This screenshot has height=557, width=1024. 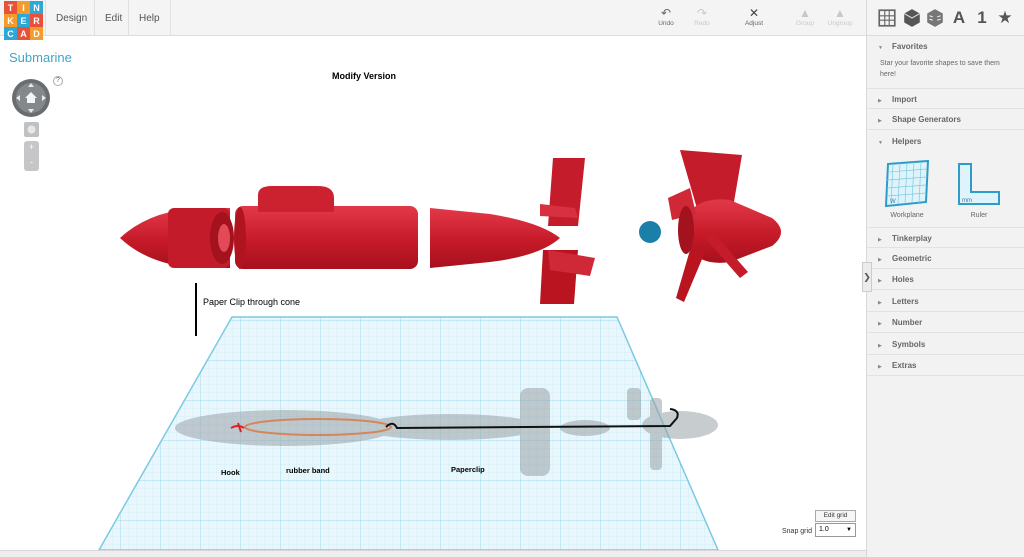 I want to click on workplane-label: Workplane, so click(x=907, y=215).